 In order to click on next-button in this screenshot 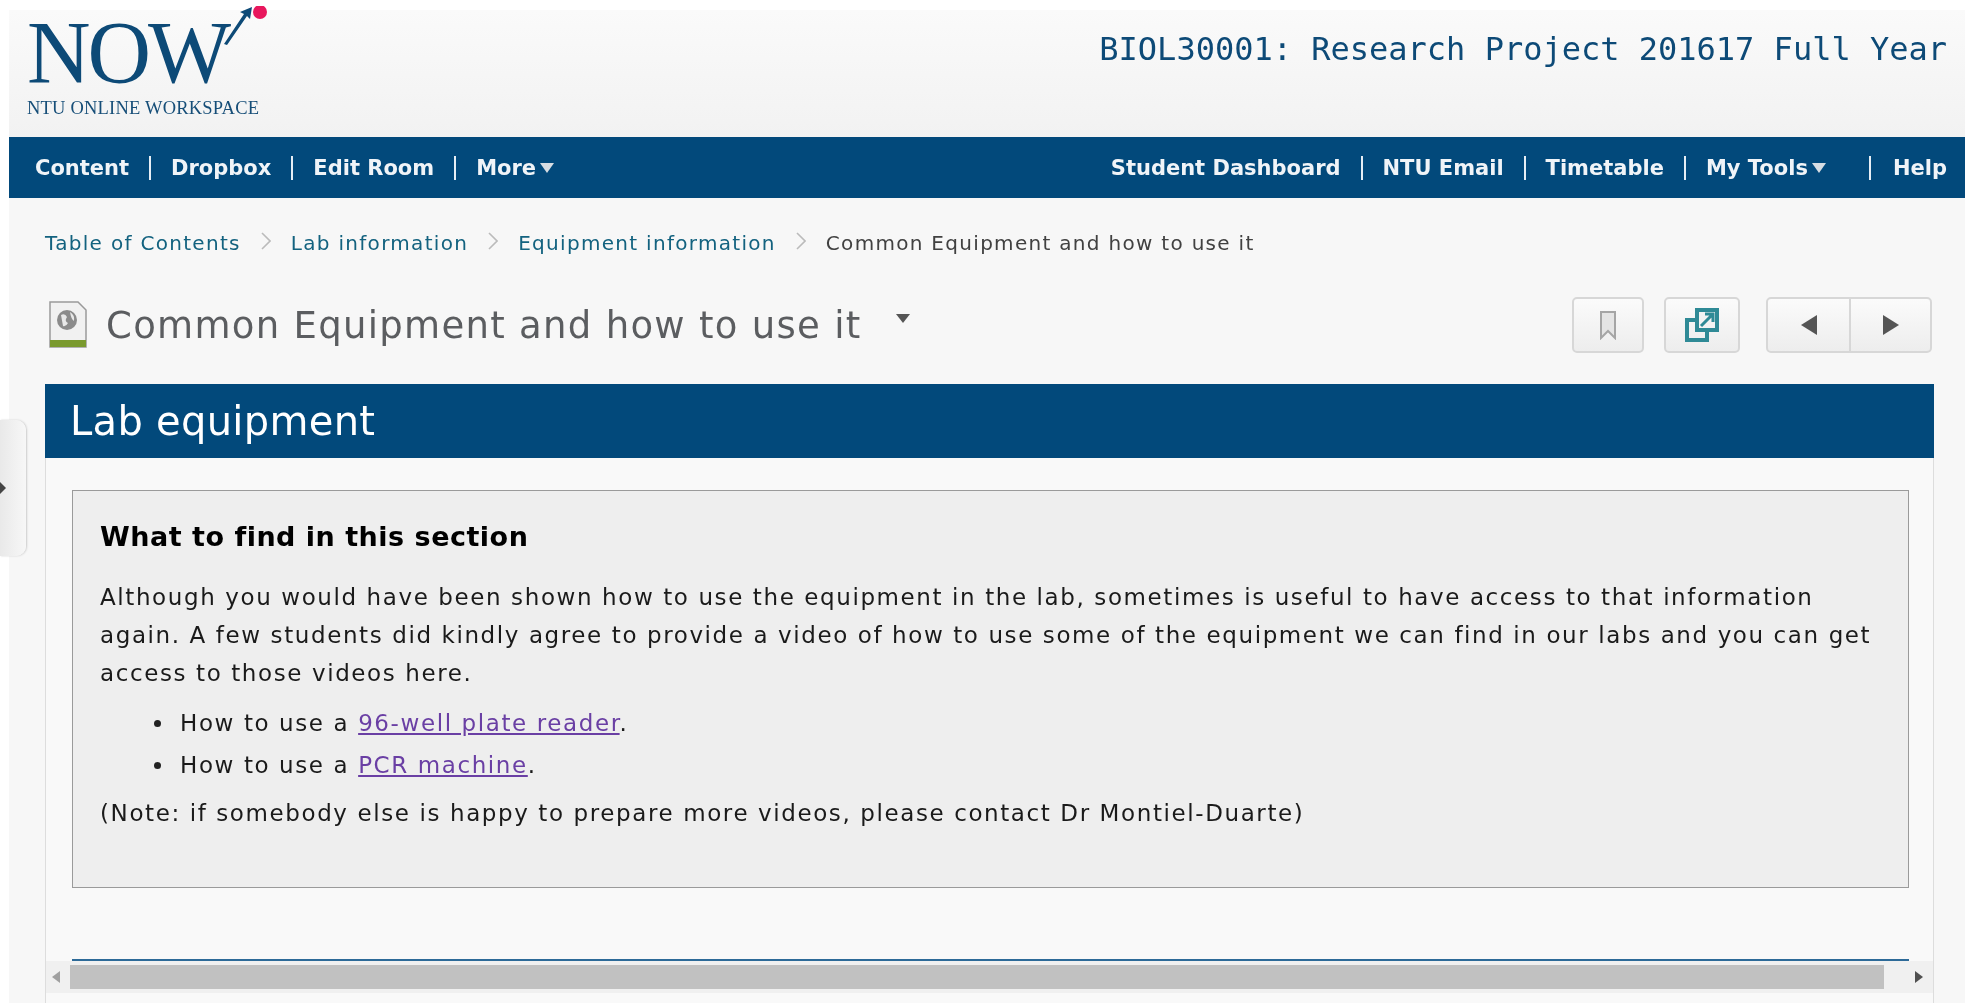, I will do `click(1891, 325)`.